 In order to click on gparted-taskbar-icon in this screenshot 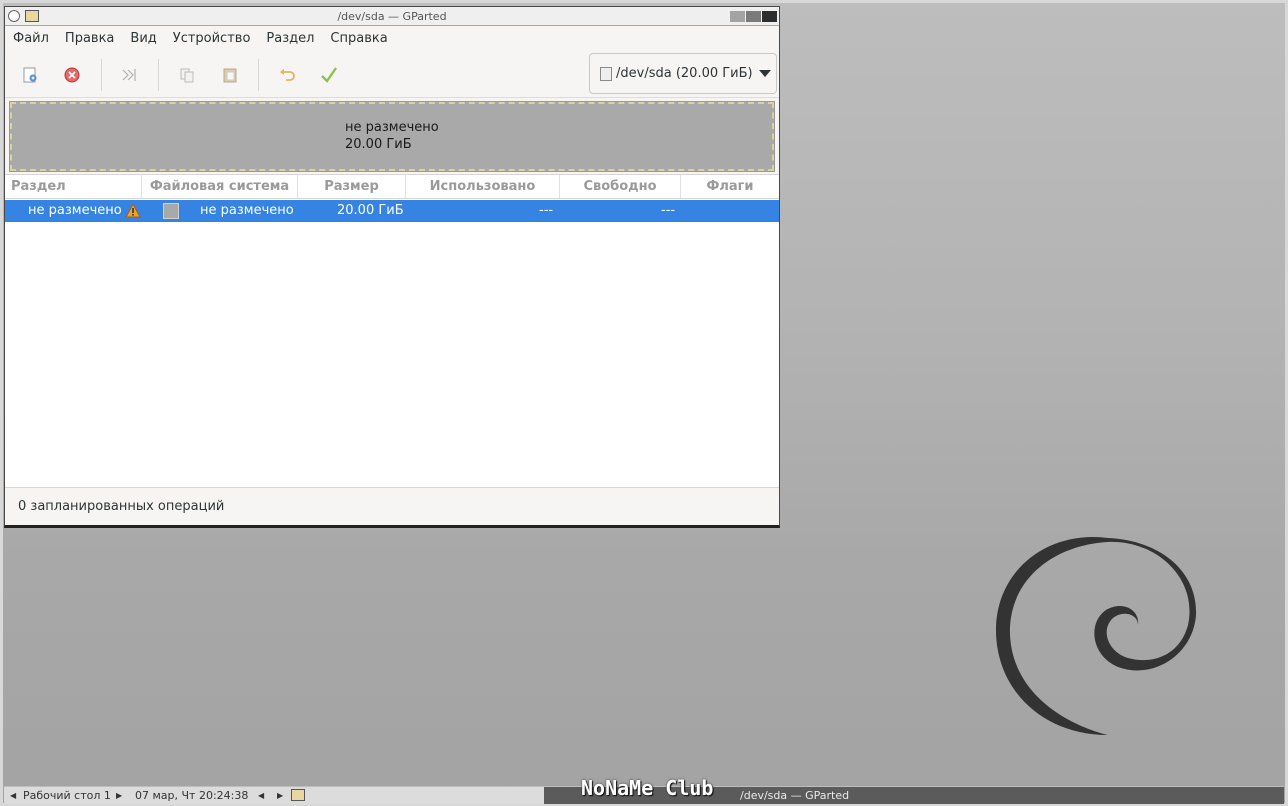, I will do `click(298, 795)`.